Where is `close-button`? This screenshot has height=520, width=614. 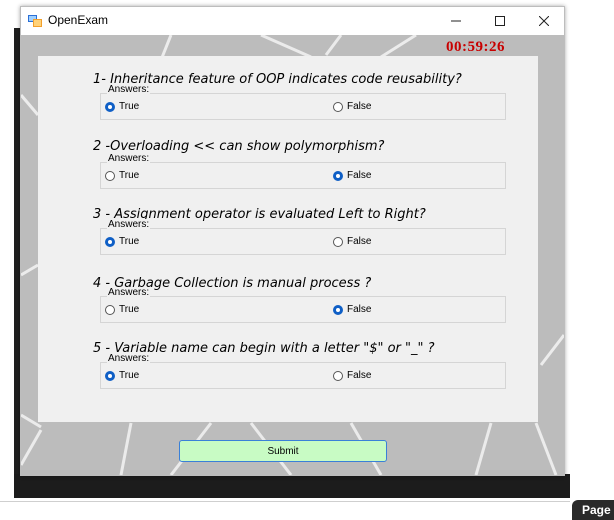 close-button is located at coordinates (544, 21).